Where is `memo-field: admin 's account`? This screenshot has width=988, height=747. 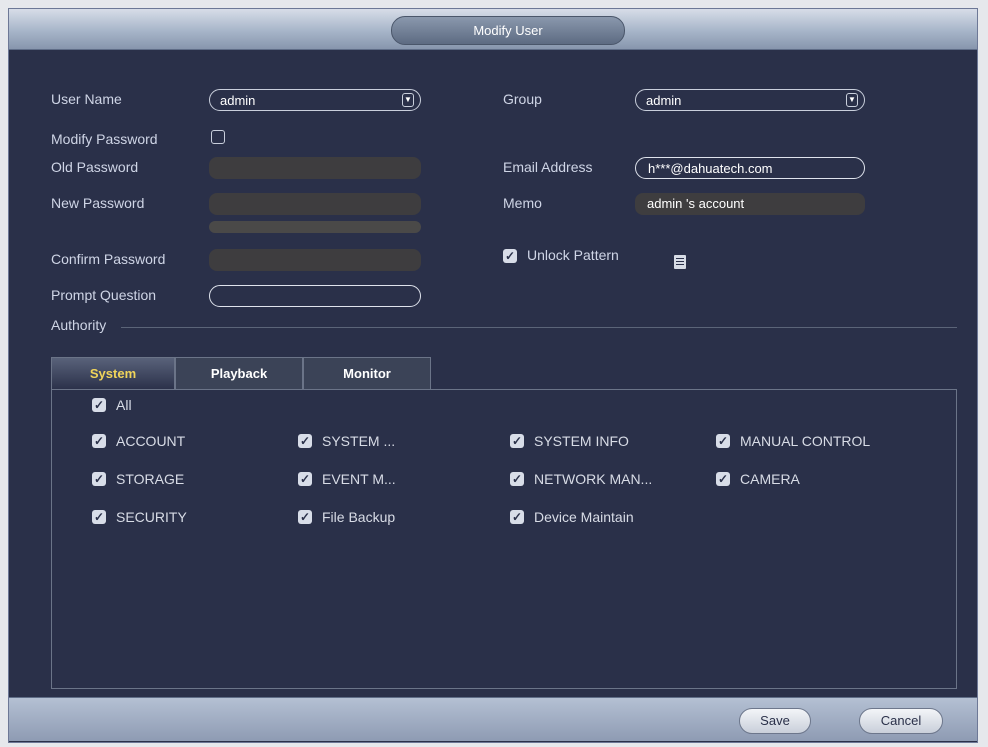 memo-field: admin 's account is located at coordinates (750, 204).